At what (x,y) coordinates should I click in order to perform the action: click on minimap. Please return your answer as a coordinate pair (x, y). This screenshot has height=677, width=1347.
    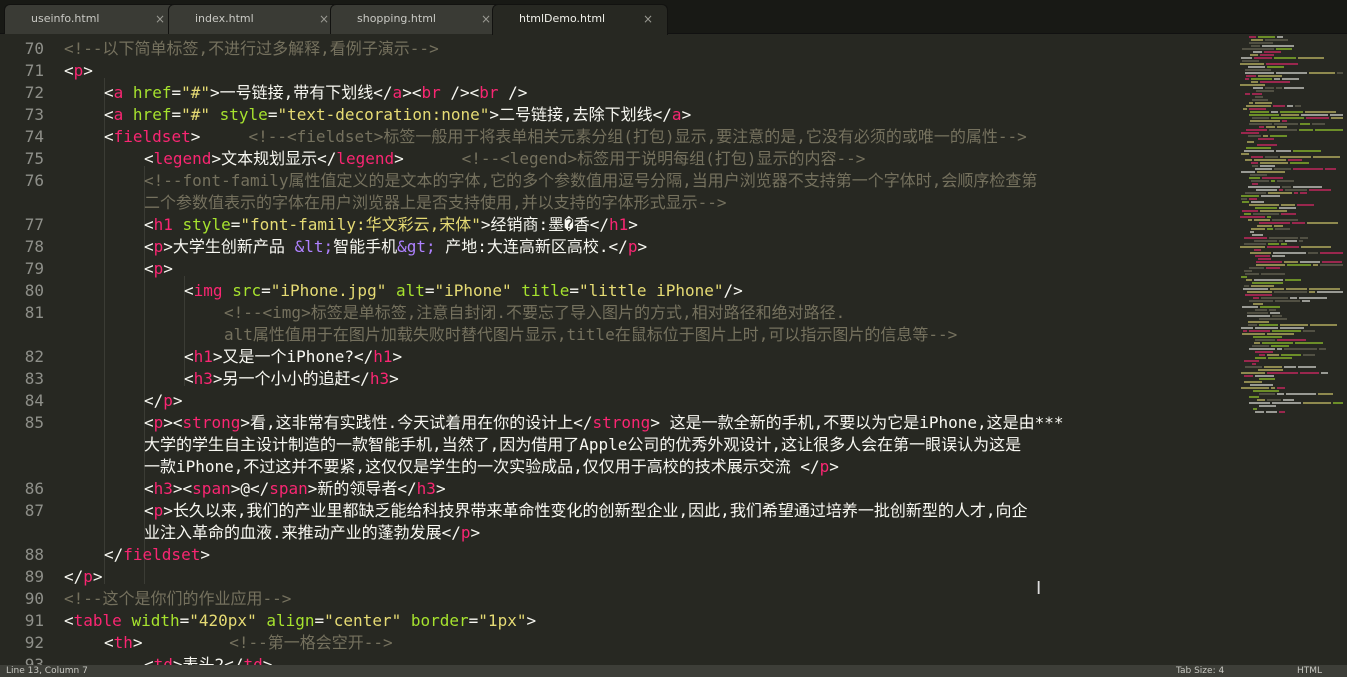
    Looking at the image, I should click on (1292, 349).